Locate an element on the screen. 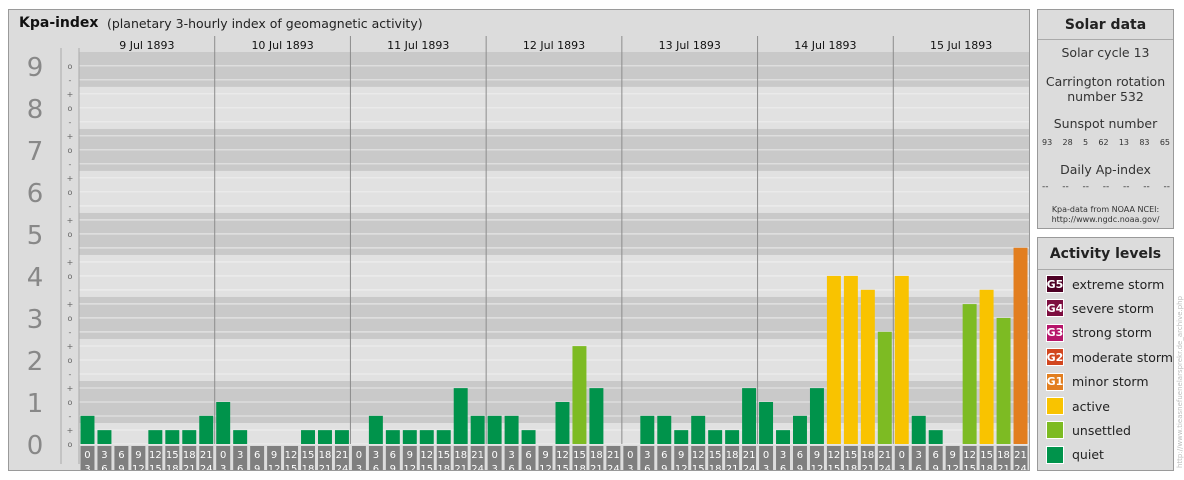  y-tick-label: 4 is located at coordinates (35, 278).